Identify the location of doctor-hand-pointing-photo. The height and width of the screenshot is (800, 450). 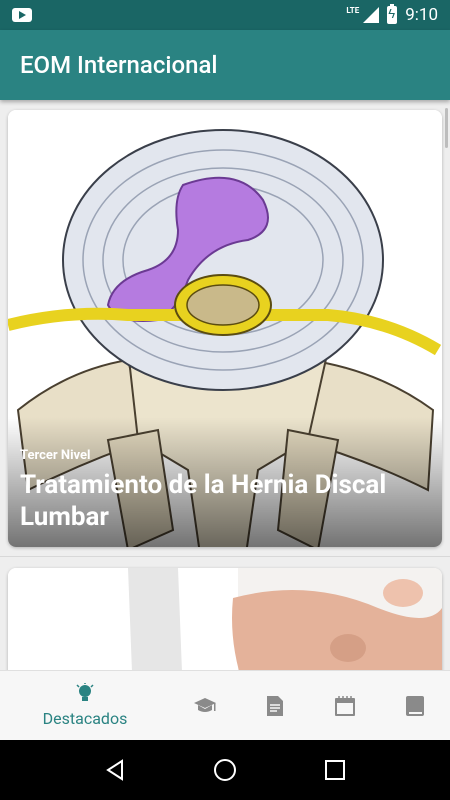
(225, 619).